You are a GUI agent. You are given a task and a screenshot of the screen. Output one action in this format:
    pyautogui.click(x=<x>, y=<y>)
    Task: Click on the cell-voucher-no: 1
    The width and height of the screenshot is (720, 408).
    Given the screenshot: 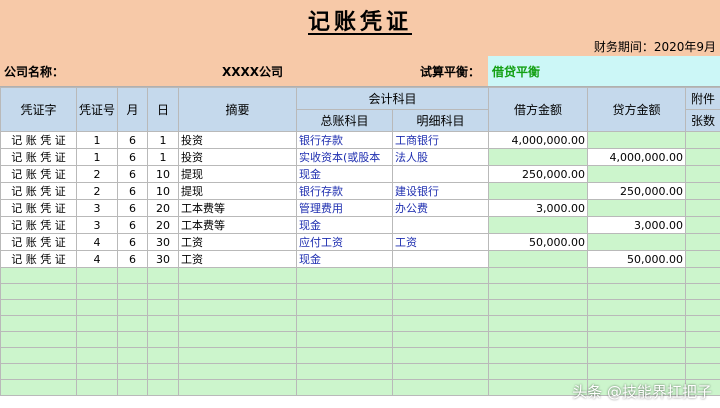 What is the action you would take?
    pyautogui.click(x=97, y=140)
    